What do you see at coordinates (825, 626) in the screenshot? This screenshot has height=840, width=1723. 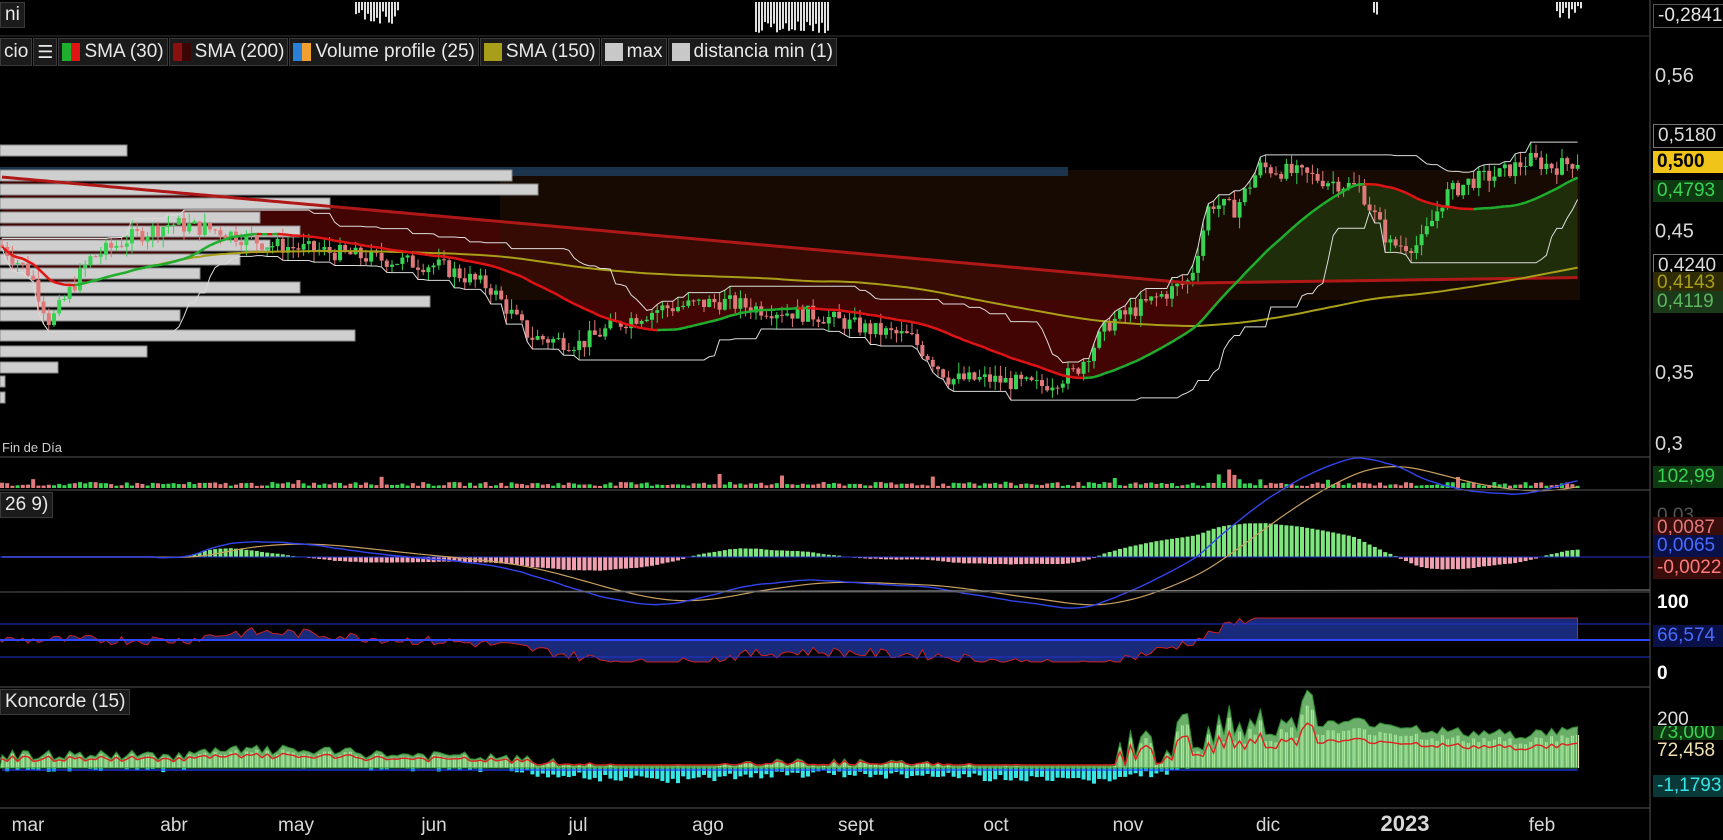 I see `rsi-panel` at bounding box center [825, 626].